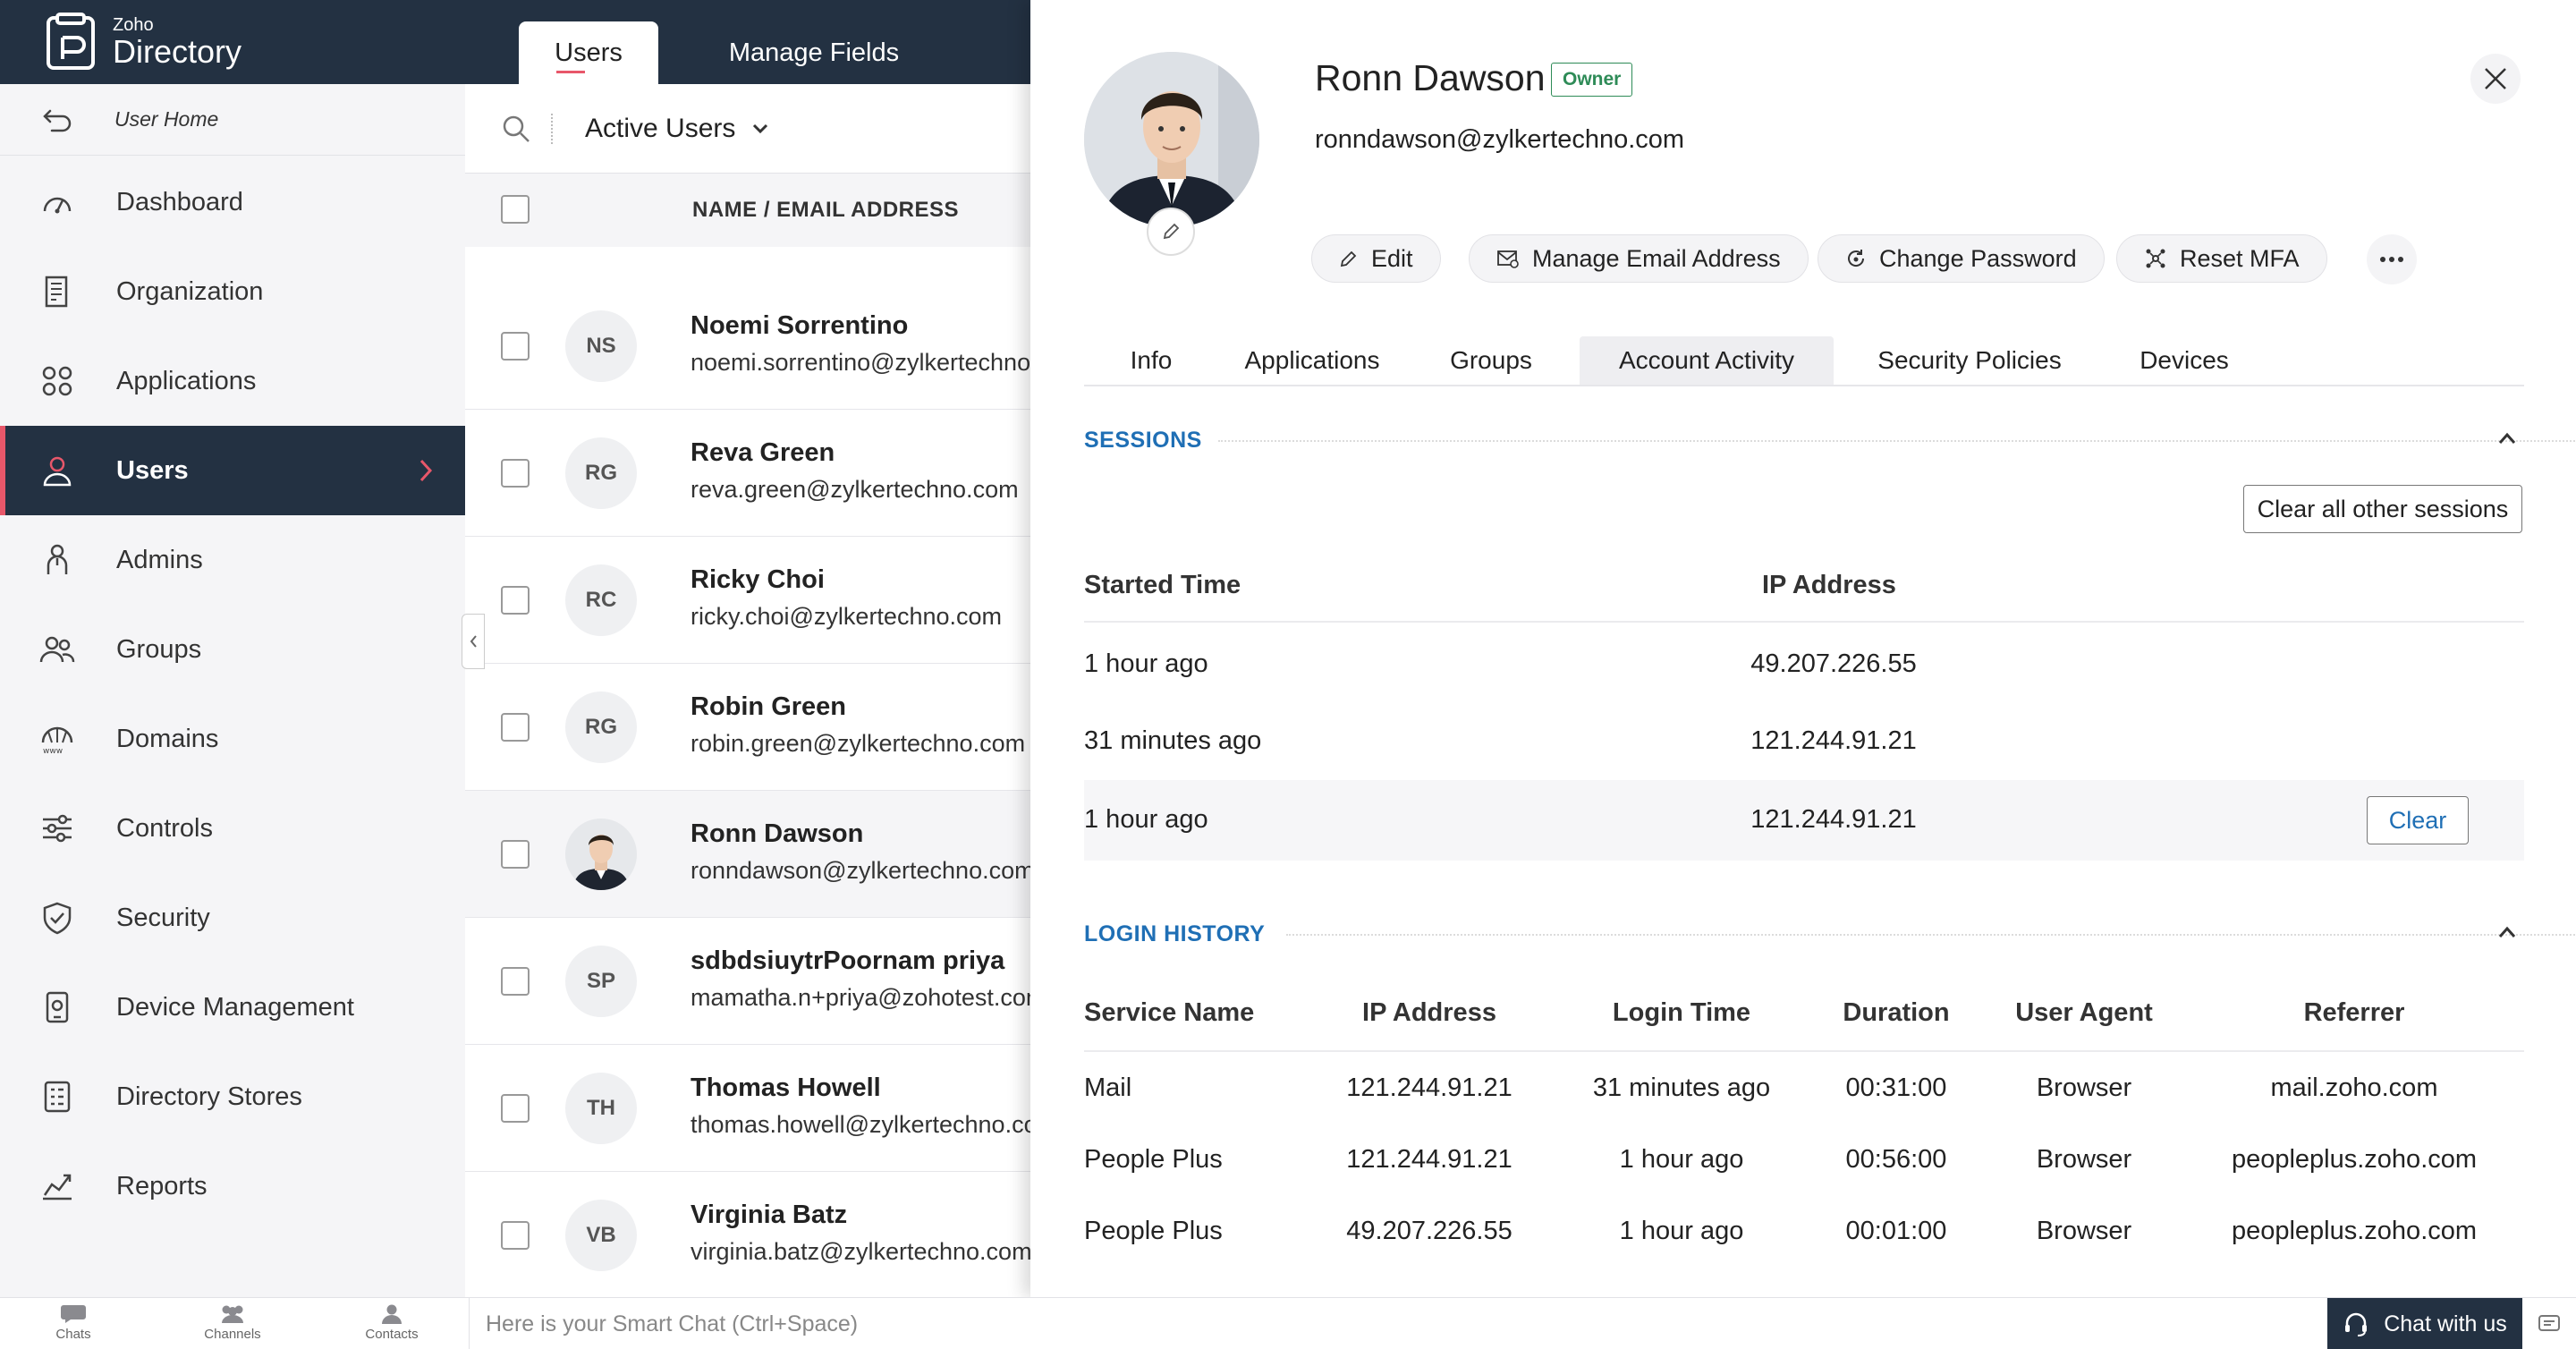 The width and height of the screenshot is (2576, 1349). What do you see at coordinates (177, 42) in the screenshot?
I see `logo-text: Zoho Directory` at bounding box center [177, 42].